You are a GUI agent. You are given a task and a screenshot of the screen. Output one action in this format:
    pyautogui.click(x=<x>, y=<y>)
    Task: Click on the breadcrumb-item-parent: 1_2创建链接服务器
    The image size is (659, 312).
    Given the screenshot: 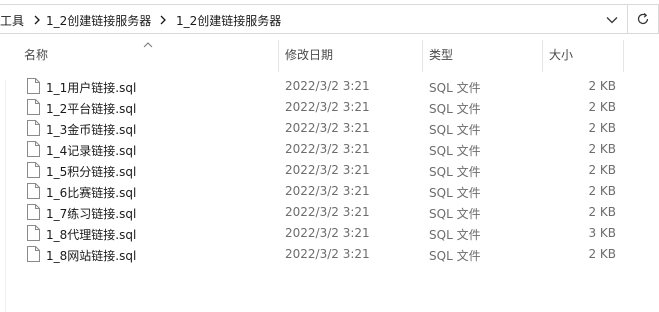 What is the action you would take?
    pyautogui.click(x=98, y=20)
    